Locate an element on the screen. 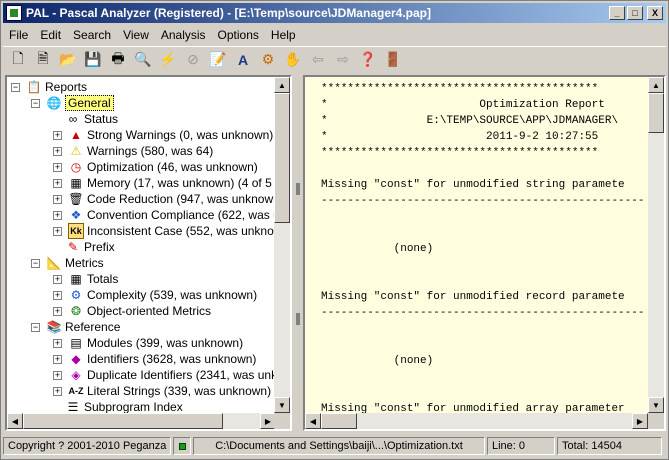 Image resolution: width=669 pixels, height=460 pixels. tree-item-optimization: + ◷ Optimization (46, was unknown) is located at coordinates (155, 167).